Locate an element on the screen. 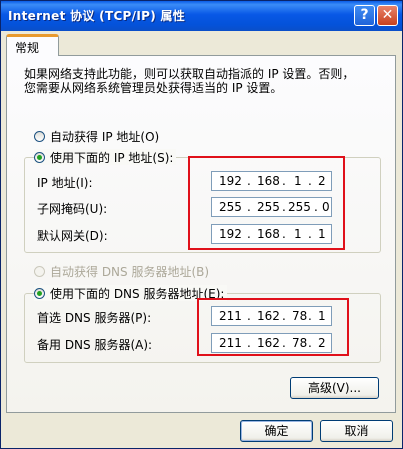 The height and width of the screenshot is (449, 403). ip-manual-radio-row: 使用下面的 IP 地址(S): is located at coordinates (105, 157).